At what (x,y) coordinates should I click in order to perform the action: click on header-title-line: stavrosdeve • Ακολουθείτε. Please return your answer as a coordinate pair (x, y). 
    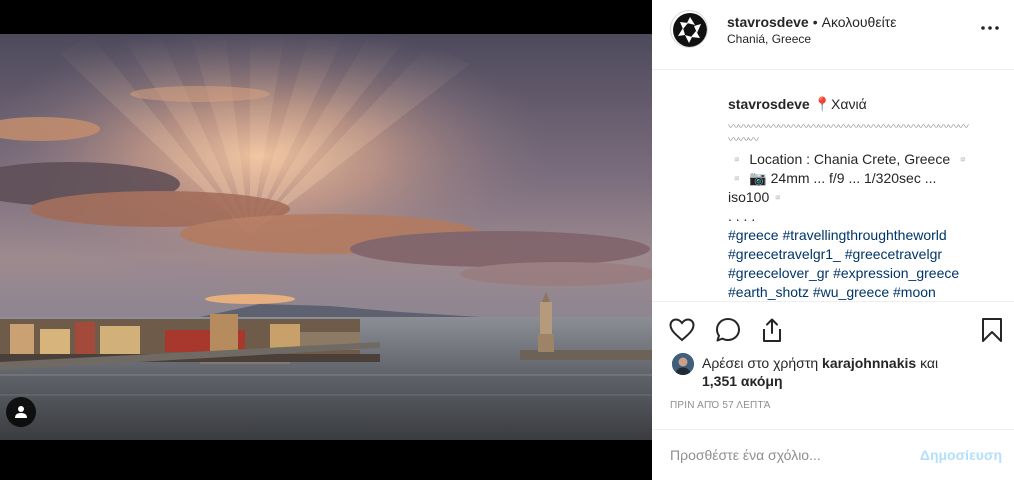
    Looking at the image, I should click on (811, 22).